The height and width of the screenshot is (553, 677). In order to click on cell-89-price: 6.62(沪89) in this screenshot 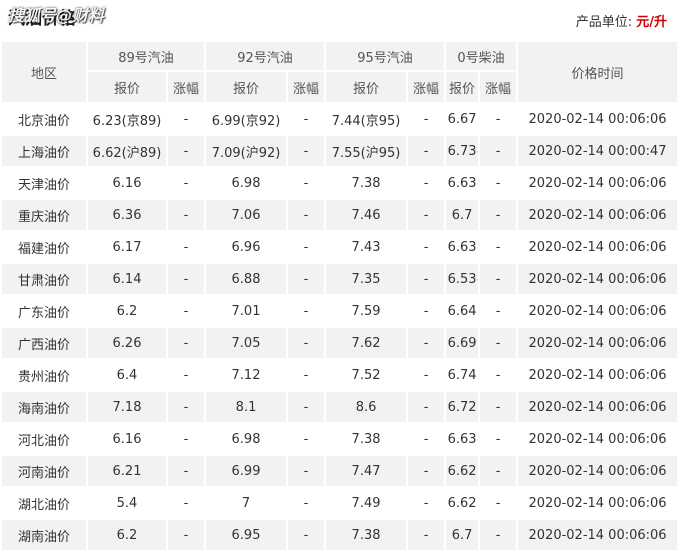, I will do `click(127, 151)`.